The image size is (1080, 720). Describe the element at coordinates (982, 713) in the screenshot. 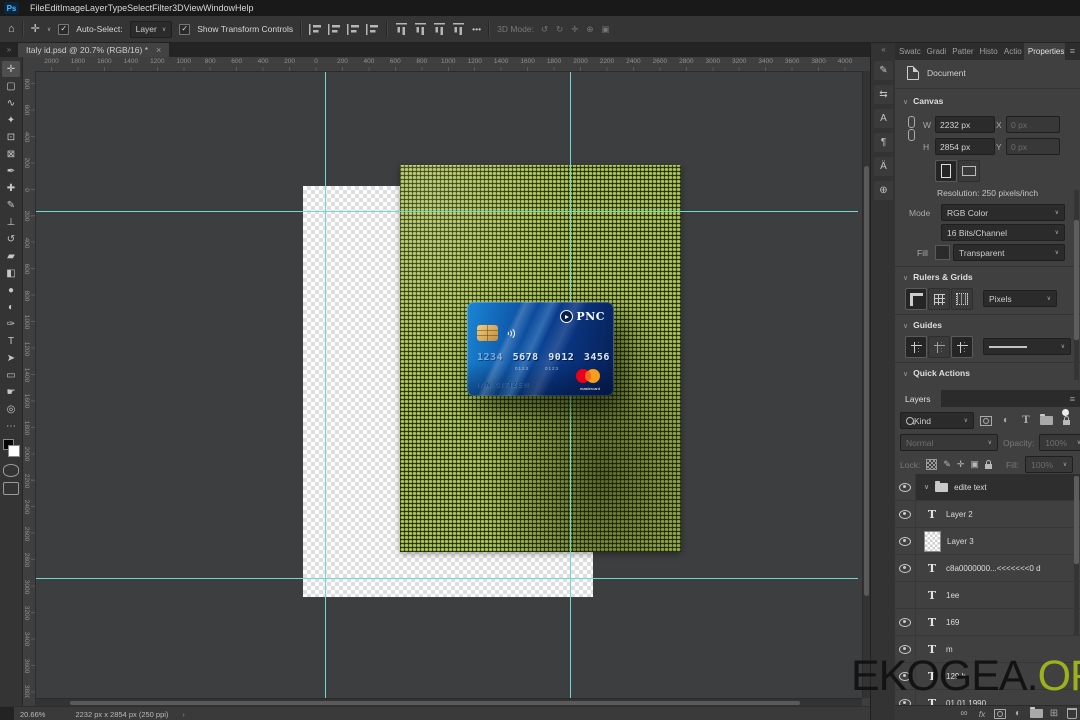

I see `layer-effects-icon: fx` at that location.